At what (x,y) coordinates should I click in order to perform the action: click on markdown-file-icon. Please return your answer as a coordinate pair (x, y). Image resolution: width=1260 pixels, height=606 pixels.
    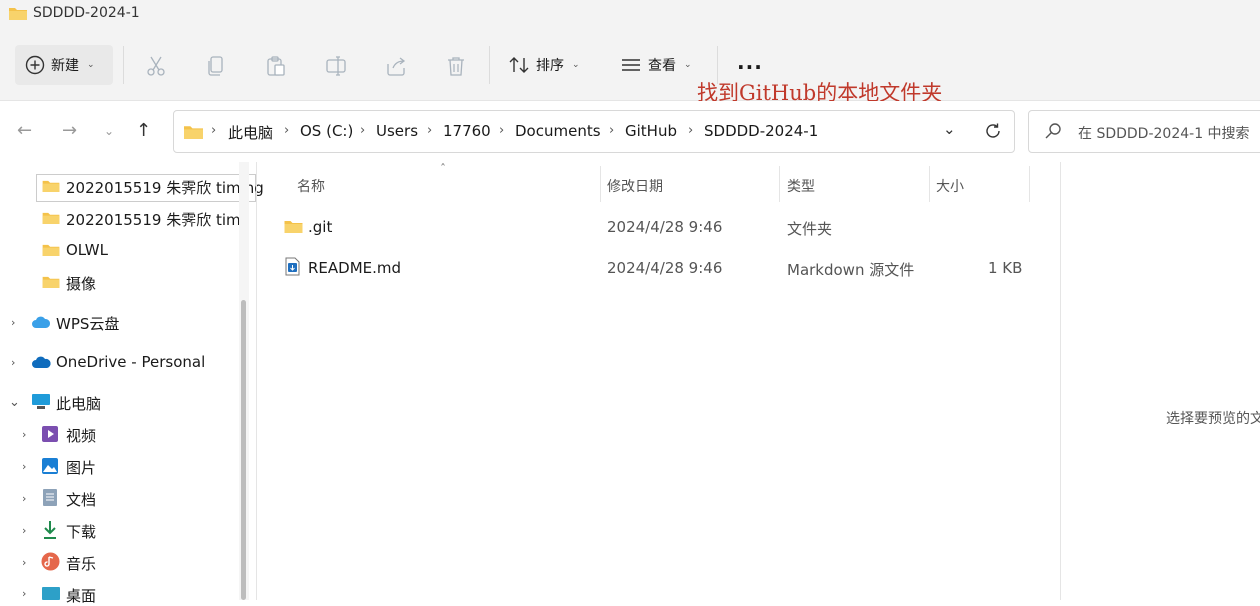
    Looking at the image, I should click on (292, 266).